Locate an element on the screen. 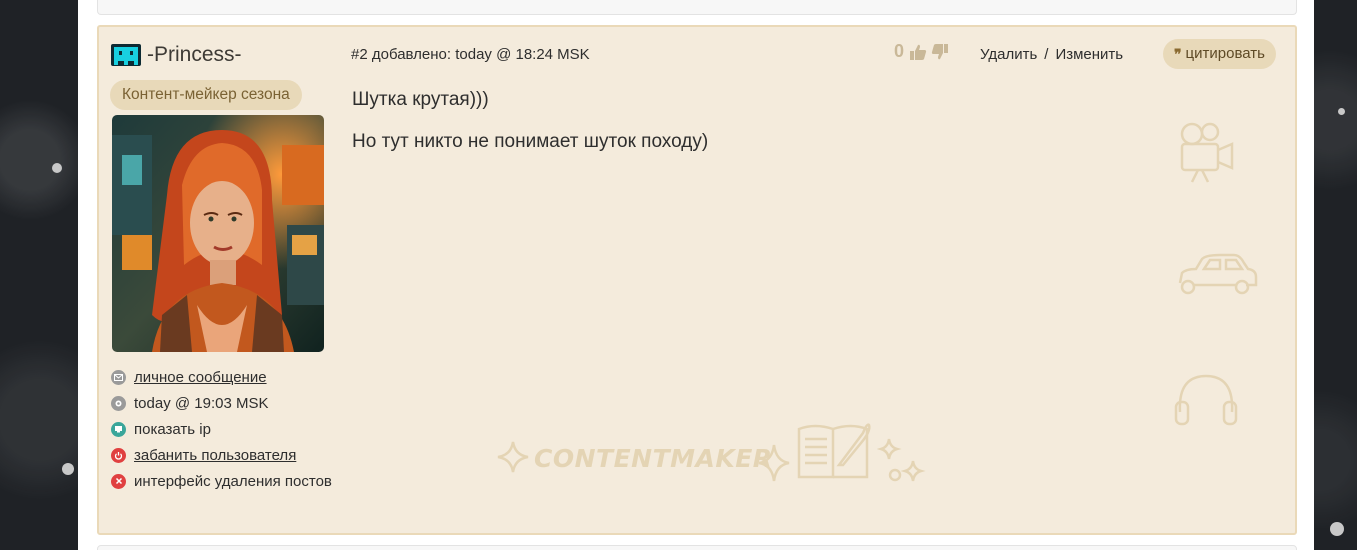 Image resolution: width=1357 pixels, height=550 pixels. previous-post is located at coordinates (697, 7).